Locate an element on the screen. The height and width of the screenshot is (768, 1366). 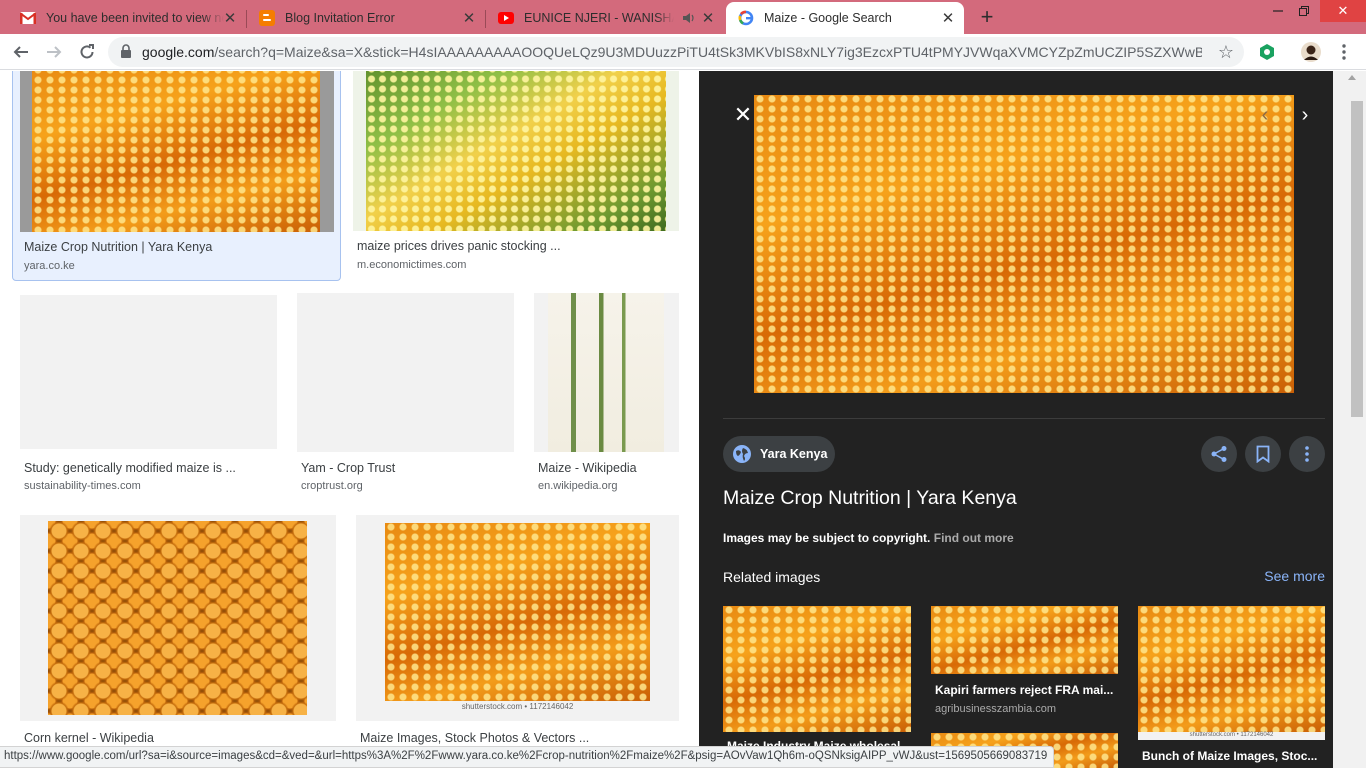
copyright-text: Images may be subject to copyright. is located at coordinates (827, 538).